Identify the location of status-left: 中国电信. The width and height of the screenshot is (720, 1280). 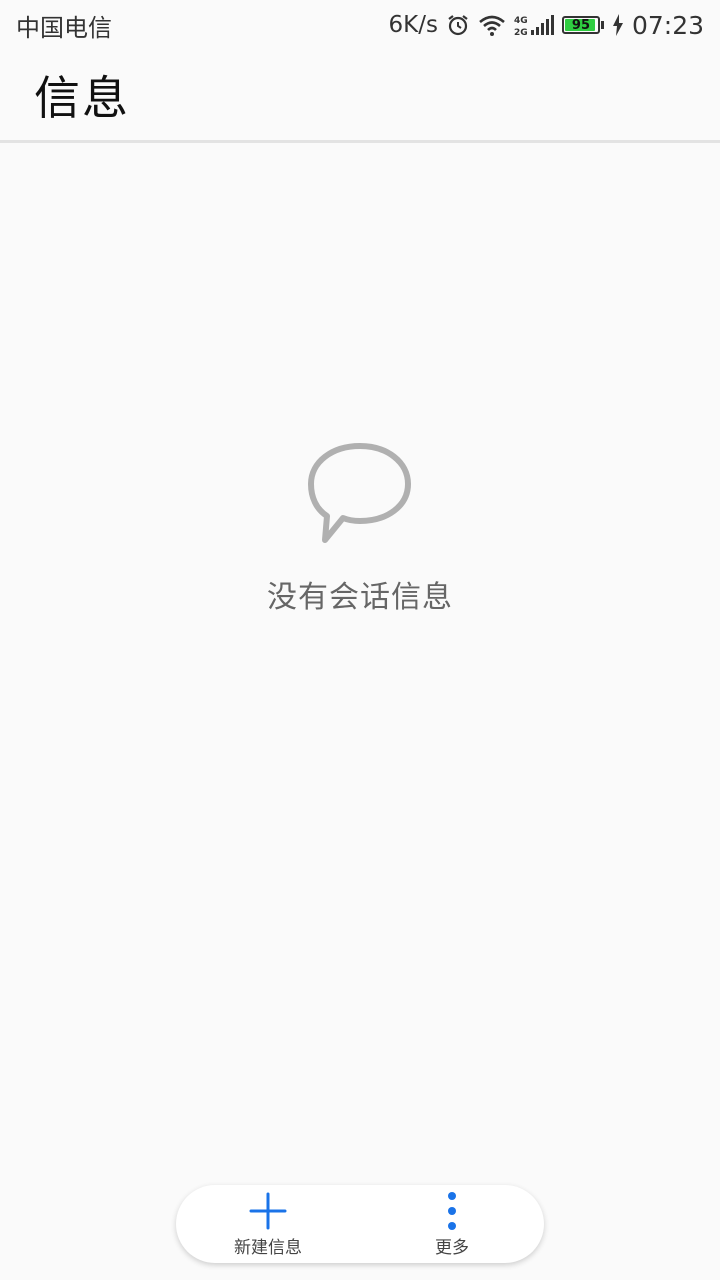
(64, 25).